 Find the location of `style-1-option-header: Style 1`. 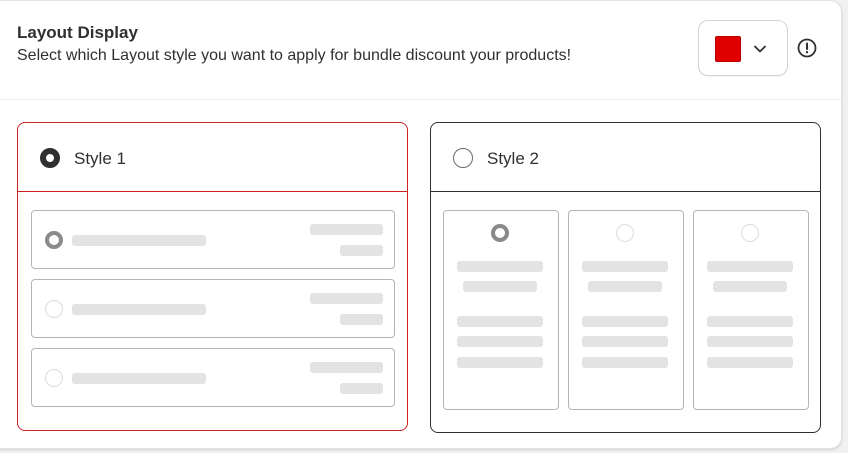

style-1-option-header: Style 1 is located at coordinates (212, 157).